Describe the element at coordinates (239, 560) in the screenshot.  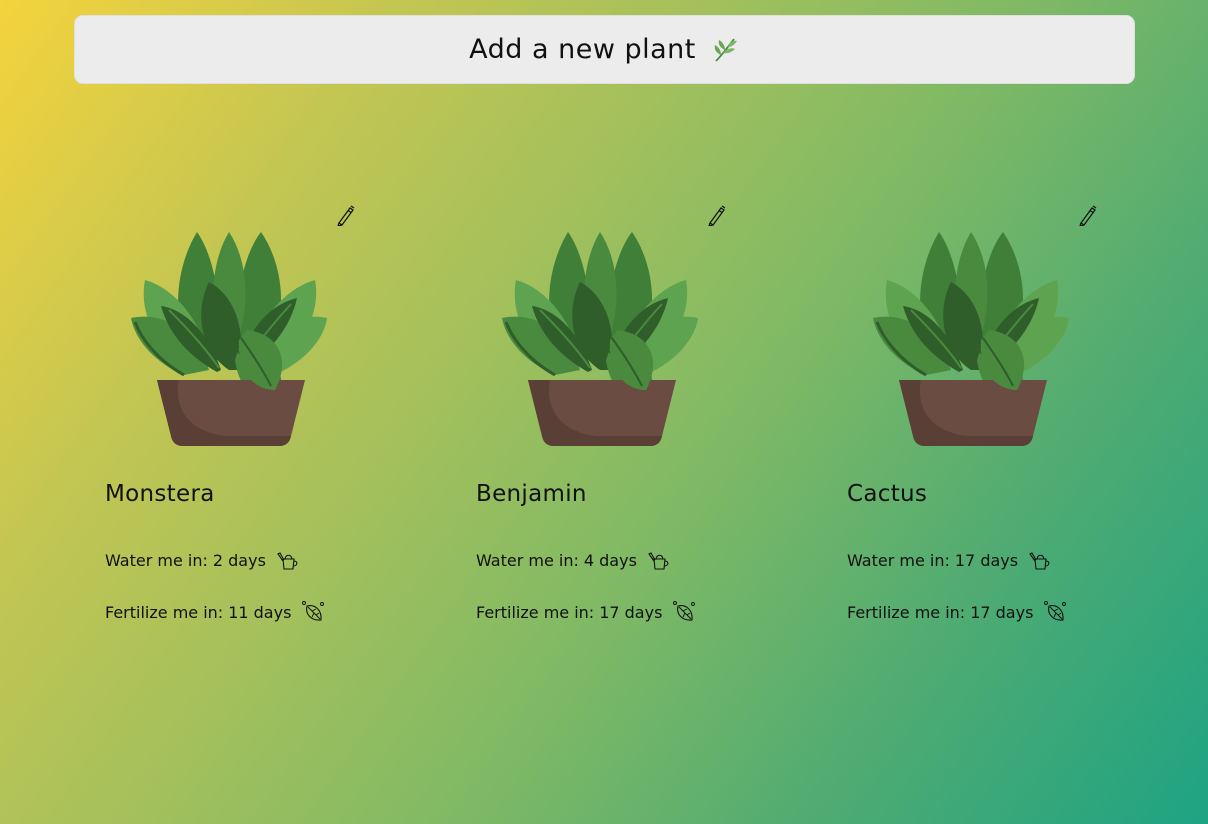
I see `water-days: 2 days` at that location.